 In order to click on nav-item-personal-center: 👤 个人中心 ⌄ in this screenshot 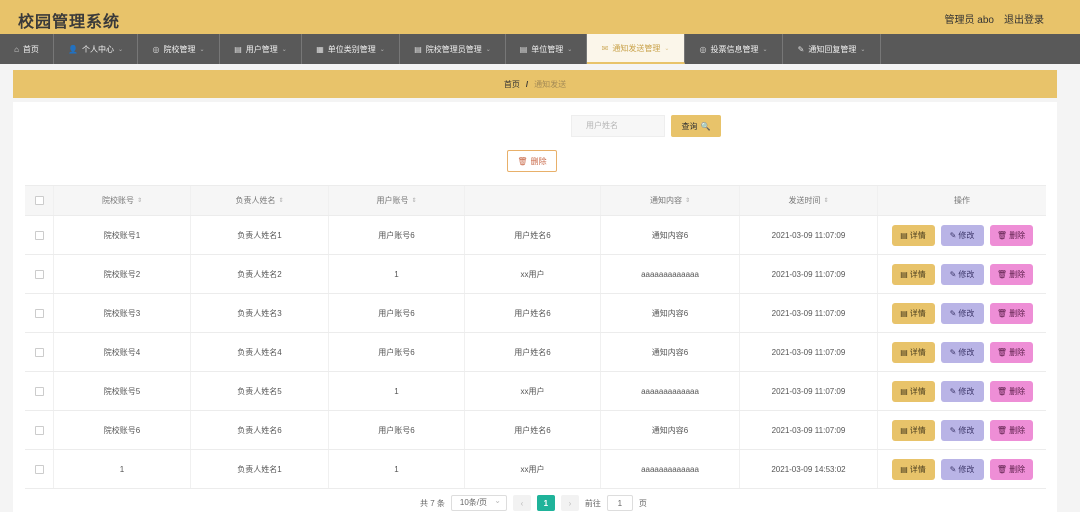, I will do `click(96, 49)`.